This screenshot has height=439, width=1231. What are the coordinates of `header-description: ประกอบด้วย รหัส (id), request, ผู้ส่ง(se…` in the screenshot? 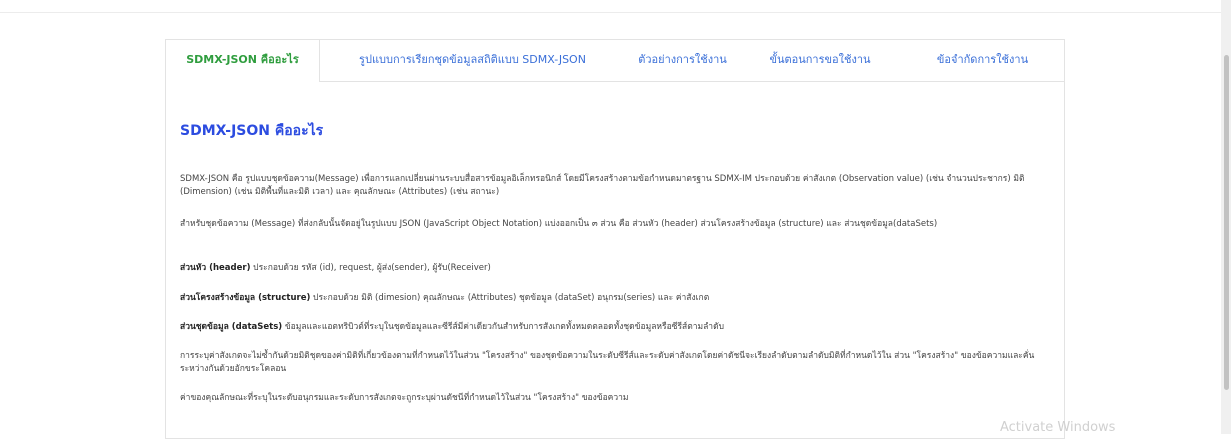 It's located at (370, 268).